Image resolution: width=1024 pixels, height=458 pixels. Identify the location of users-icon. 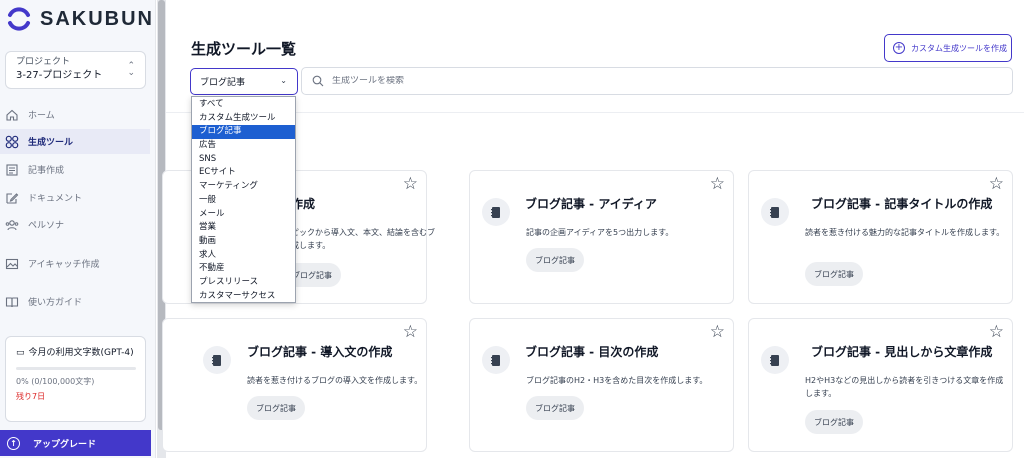
(12, 225).